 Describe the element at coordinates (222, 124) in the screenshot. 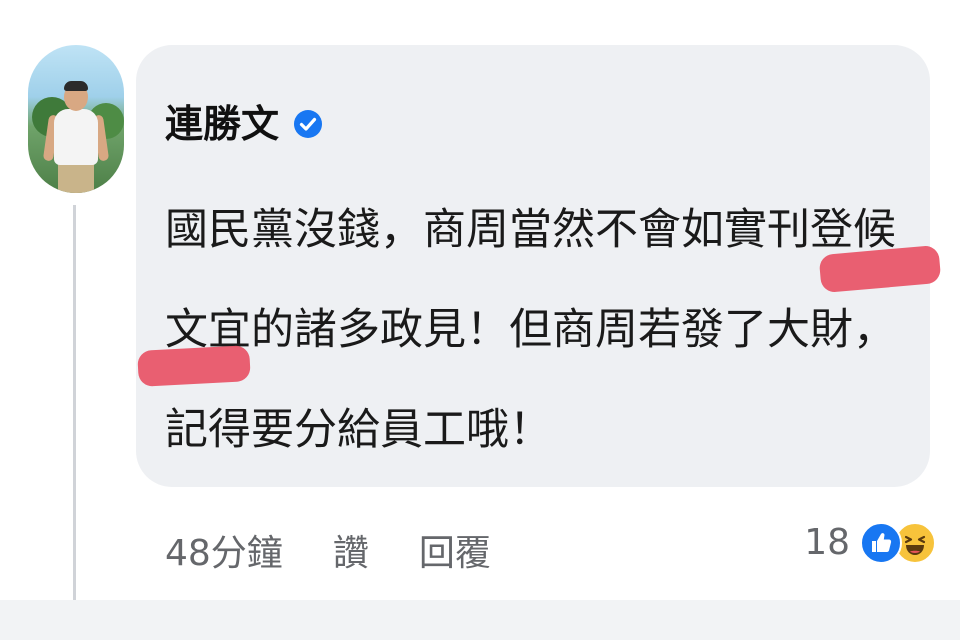

I see `comment-author-name: 連勝文` at that location.